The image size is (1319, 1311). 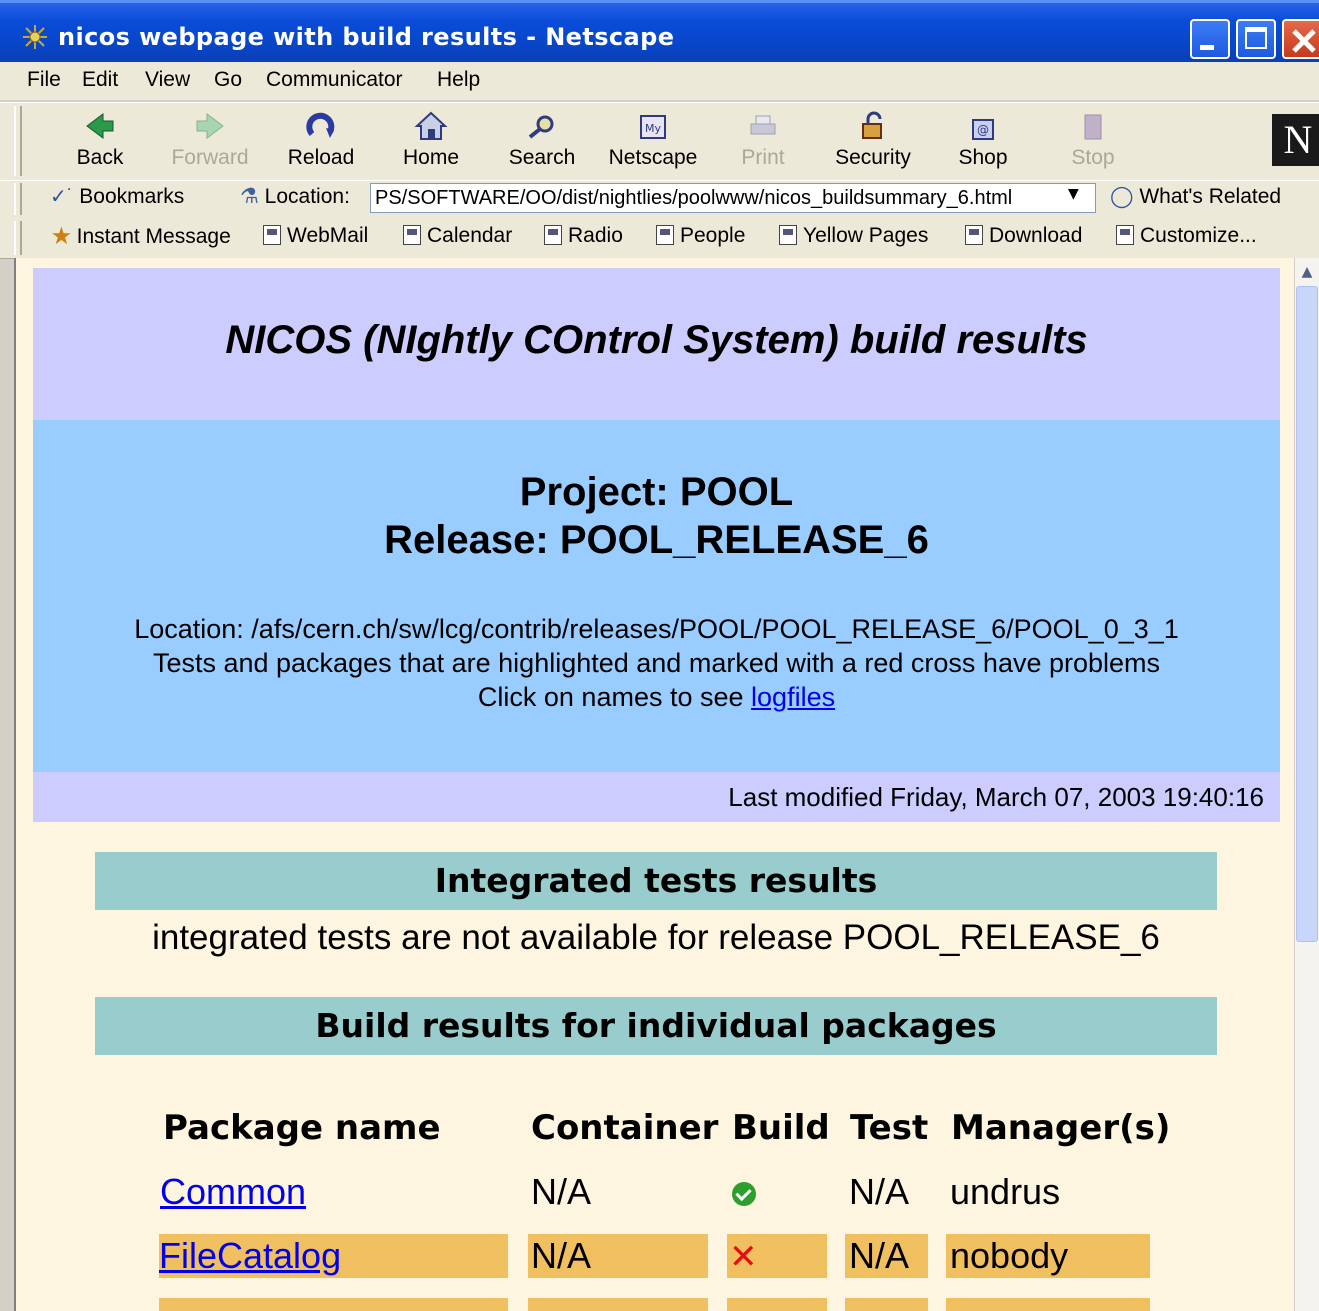 I want to click on build-results-header: Build results for individual packages, so click(x=656, y=1026).